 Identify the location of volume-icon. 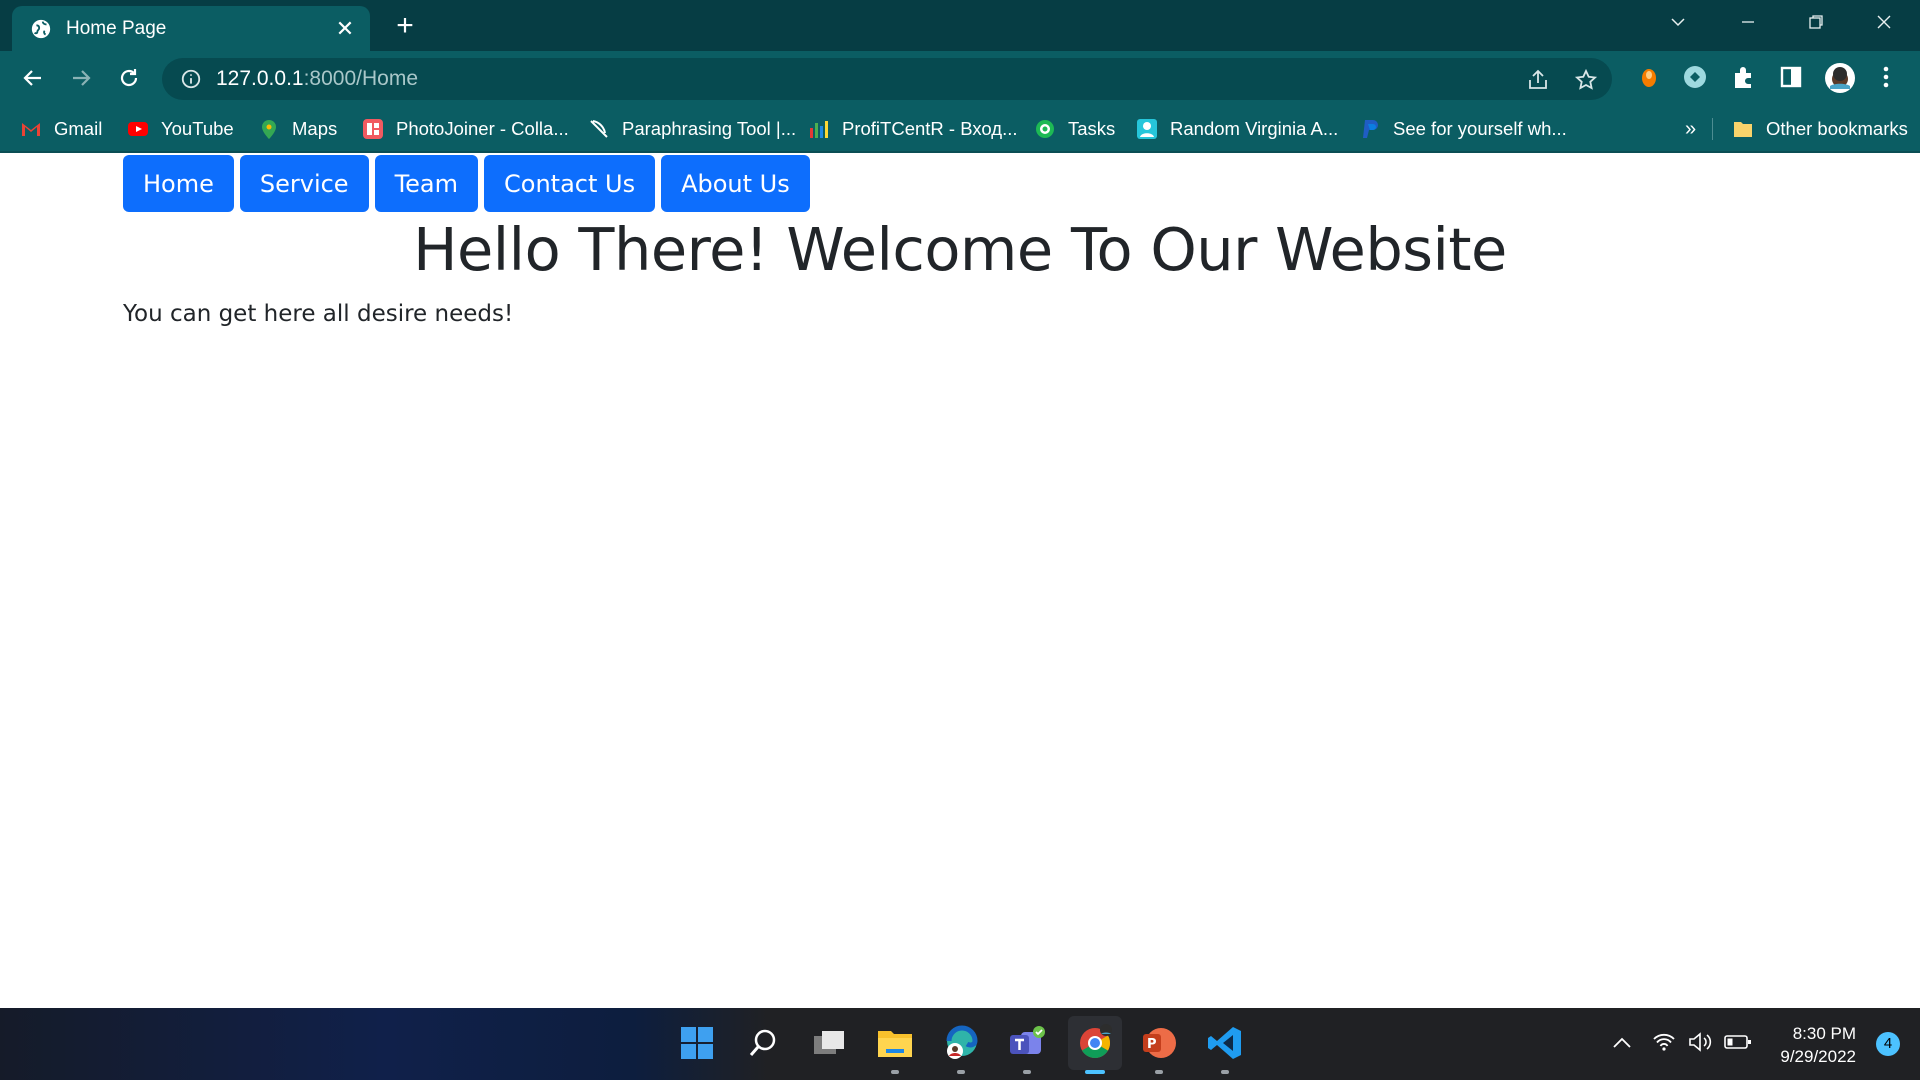
(1701, 1042).